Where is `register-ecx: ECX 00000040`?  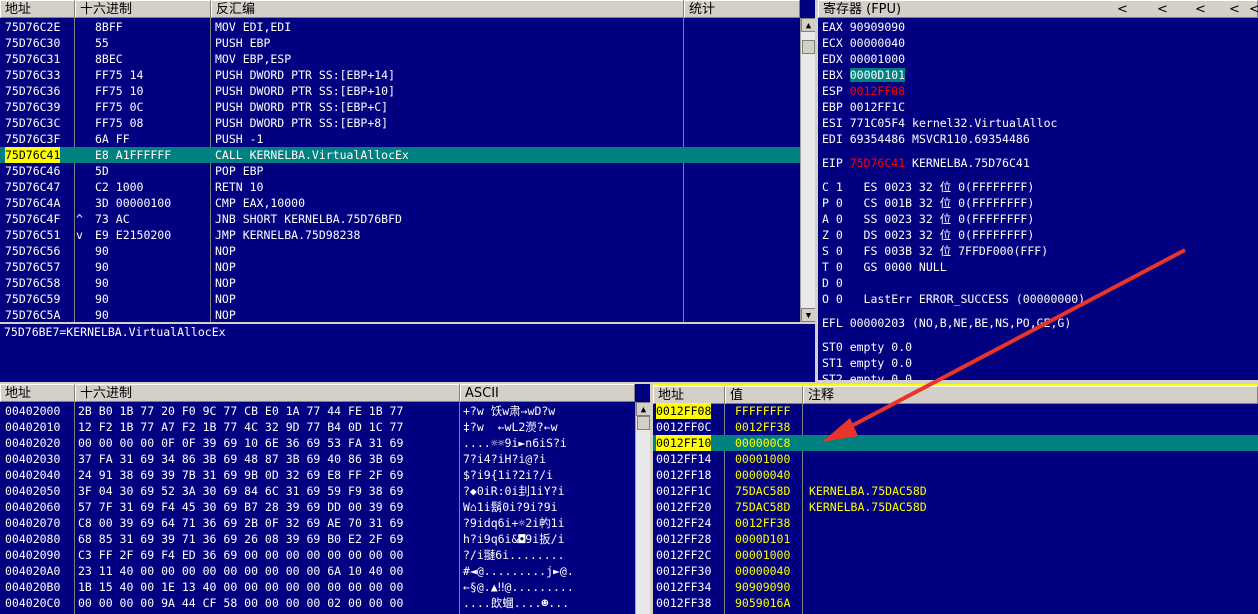
register-ecx: ECX 00000040 is located at coordinates (867, 43).